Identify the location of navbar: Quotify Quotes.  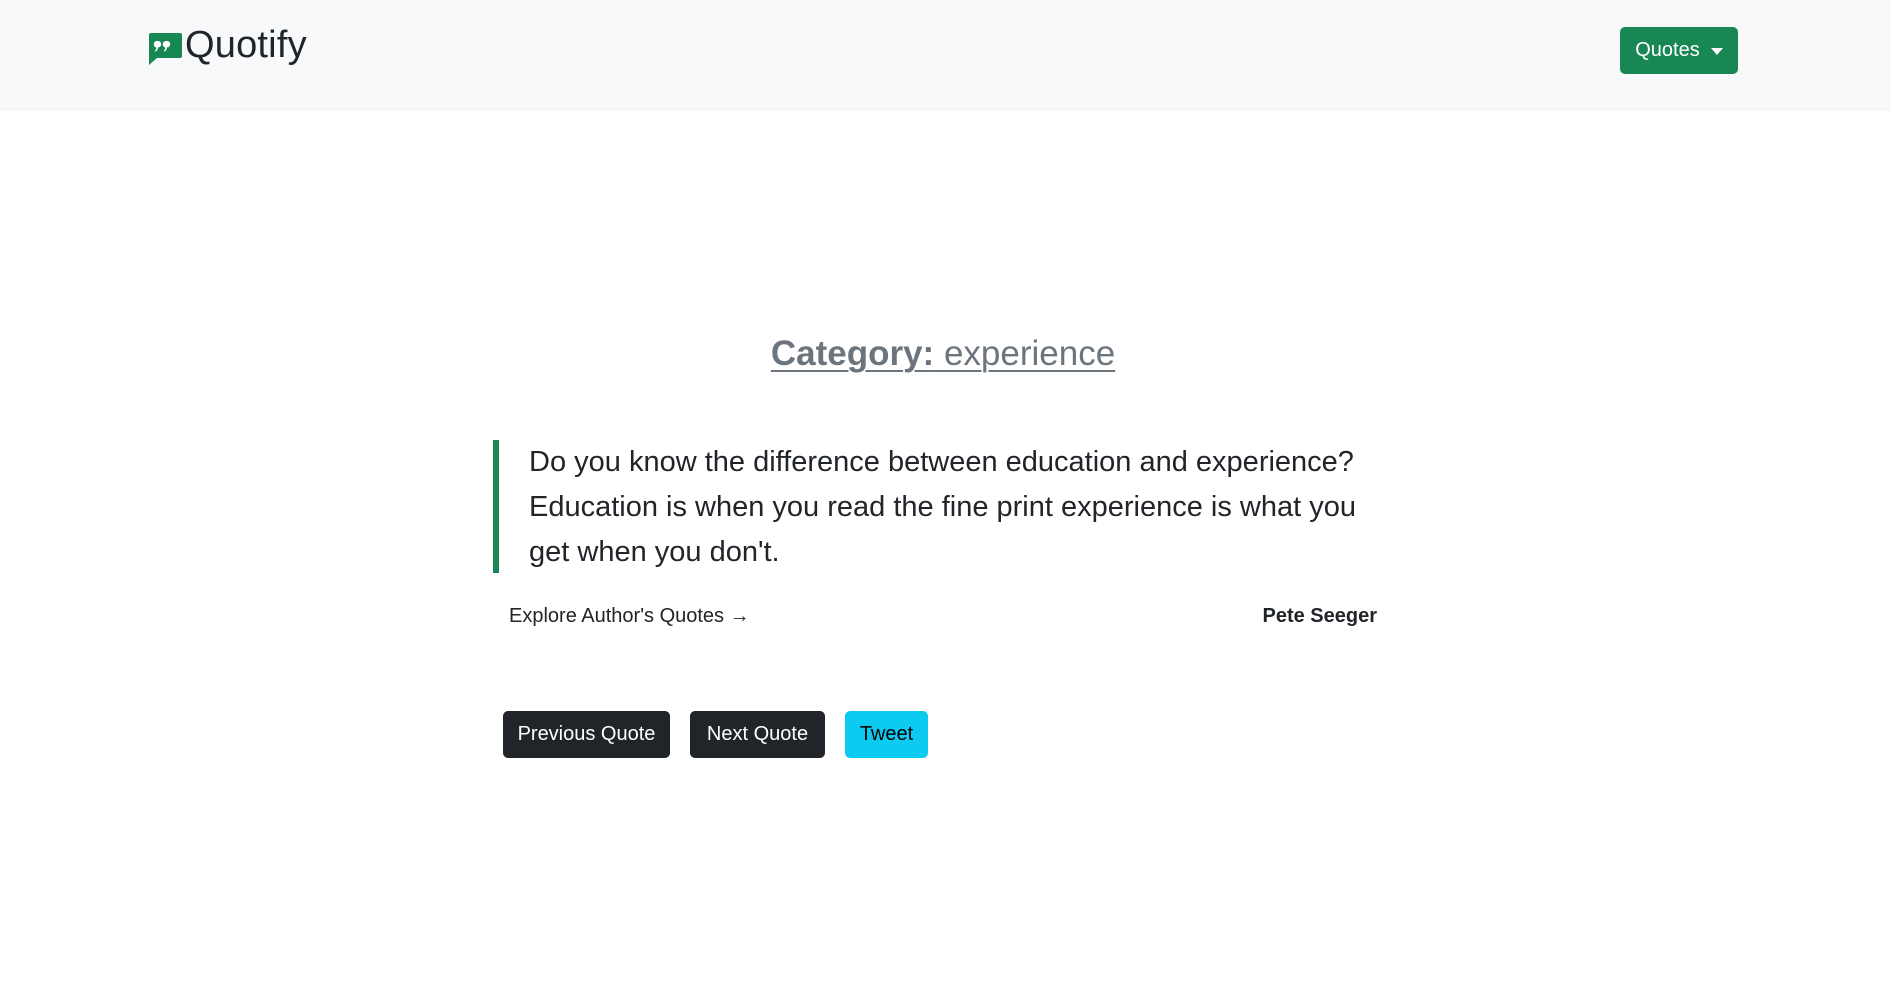
(945, 54).